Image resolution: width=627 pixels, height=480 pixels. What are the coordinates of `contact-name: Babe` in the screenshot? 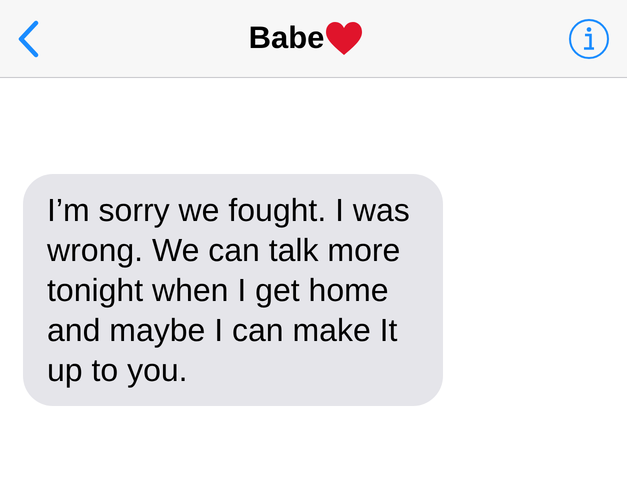 It's located at (286, 38).